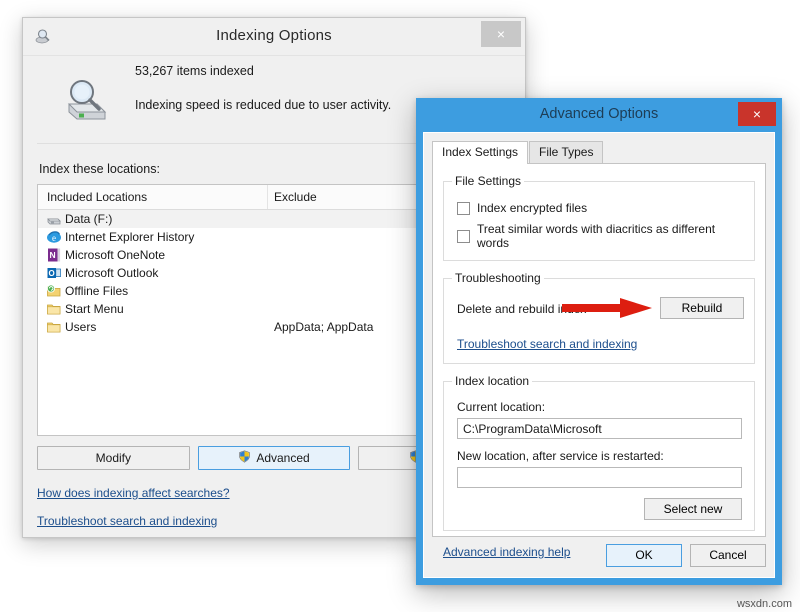 This screenshot has height=612, width=800. Describe the element at coordinates (599, 477) in the screenshot. I see `new-location-field` at that location.